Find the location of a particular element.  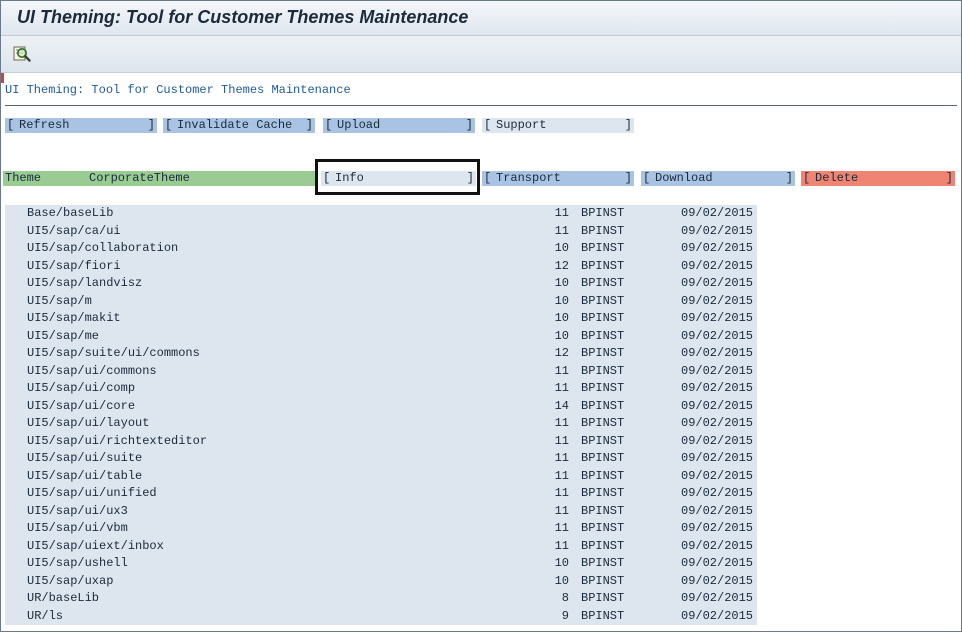

divider is located at coordinates (481, 105).